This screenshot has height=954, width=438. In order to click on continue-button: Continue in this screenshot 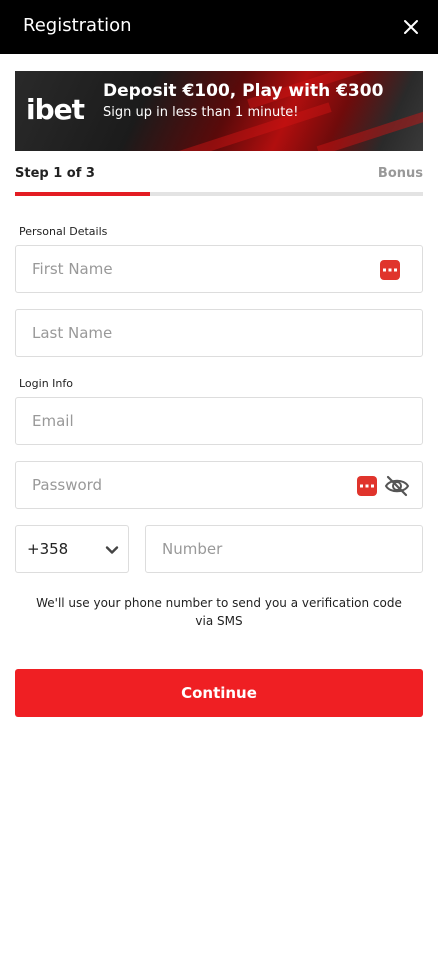, I will do `click(219, 693)`.